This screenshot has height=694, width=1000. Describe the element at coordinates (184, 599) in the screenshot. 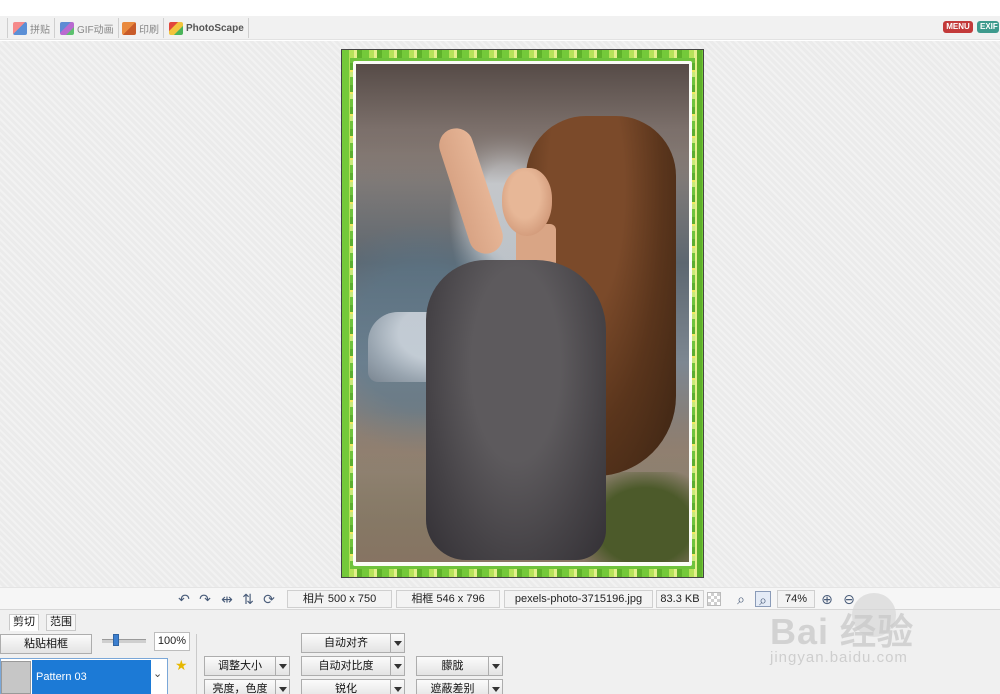

I see `undo-icon: ↶` at that location.